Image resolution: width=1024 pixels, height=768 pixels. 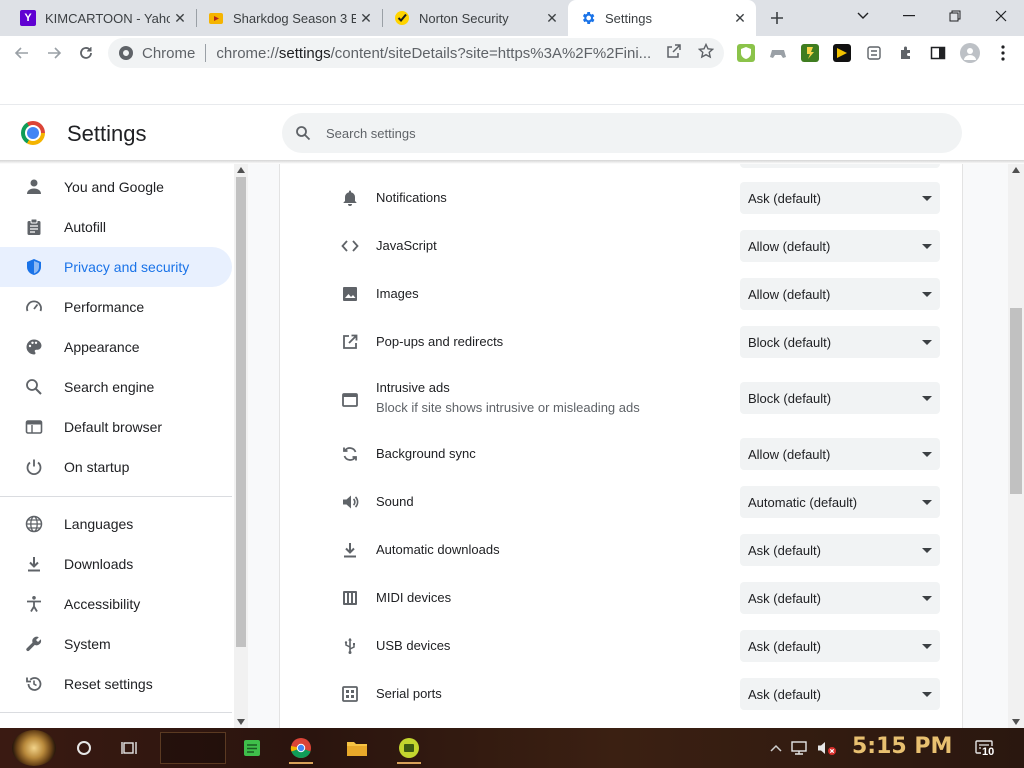 I want to click on restore-icon, so click(x=955, y=16).